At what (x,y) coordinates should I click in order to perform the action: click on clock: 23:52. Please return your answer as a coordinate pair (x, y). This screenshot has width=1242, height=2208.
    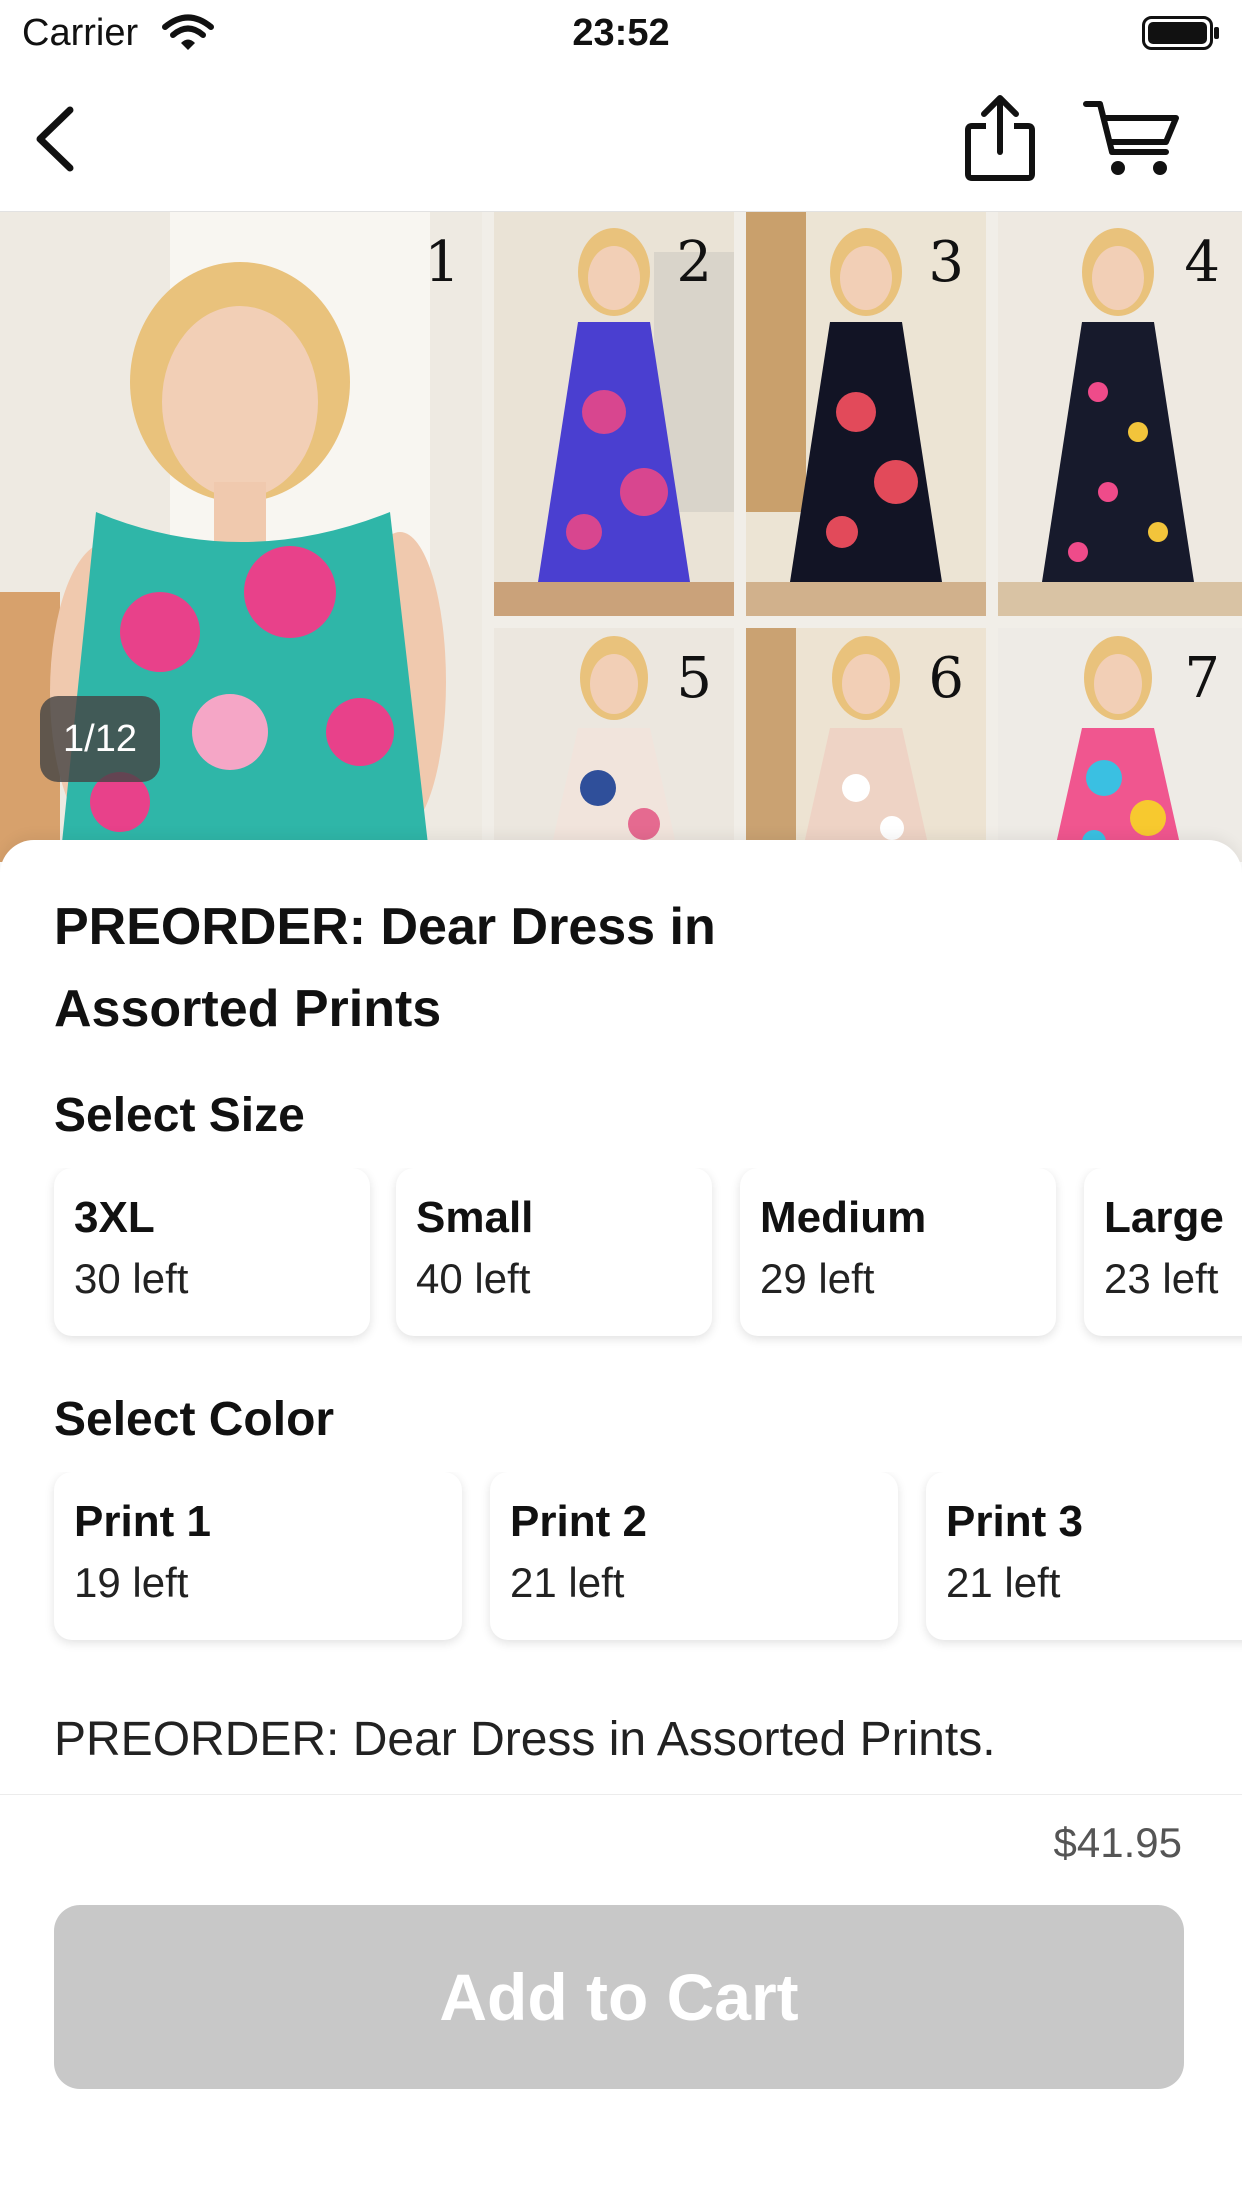
    Looking at the image, I should click on (621, 33).